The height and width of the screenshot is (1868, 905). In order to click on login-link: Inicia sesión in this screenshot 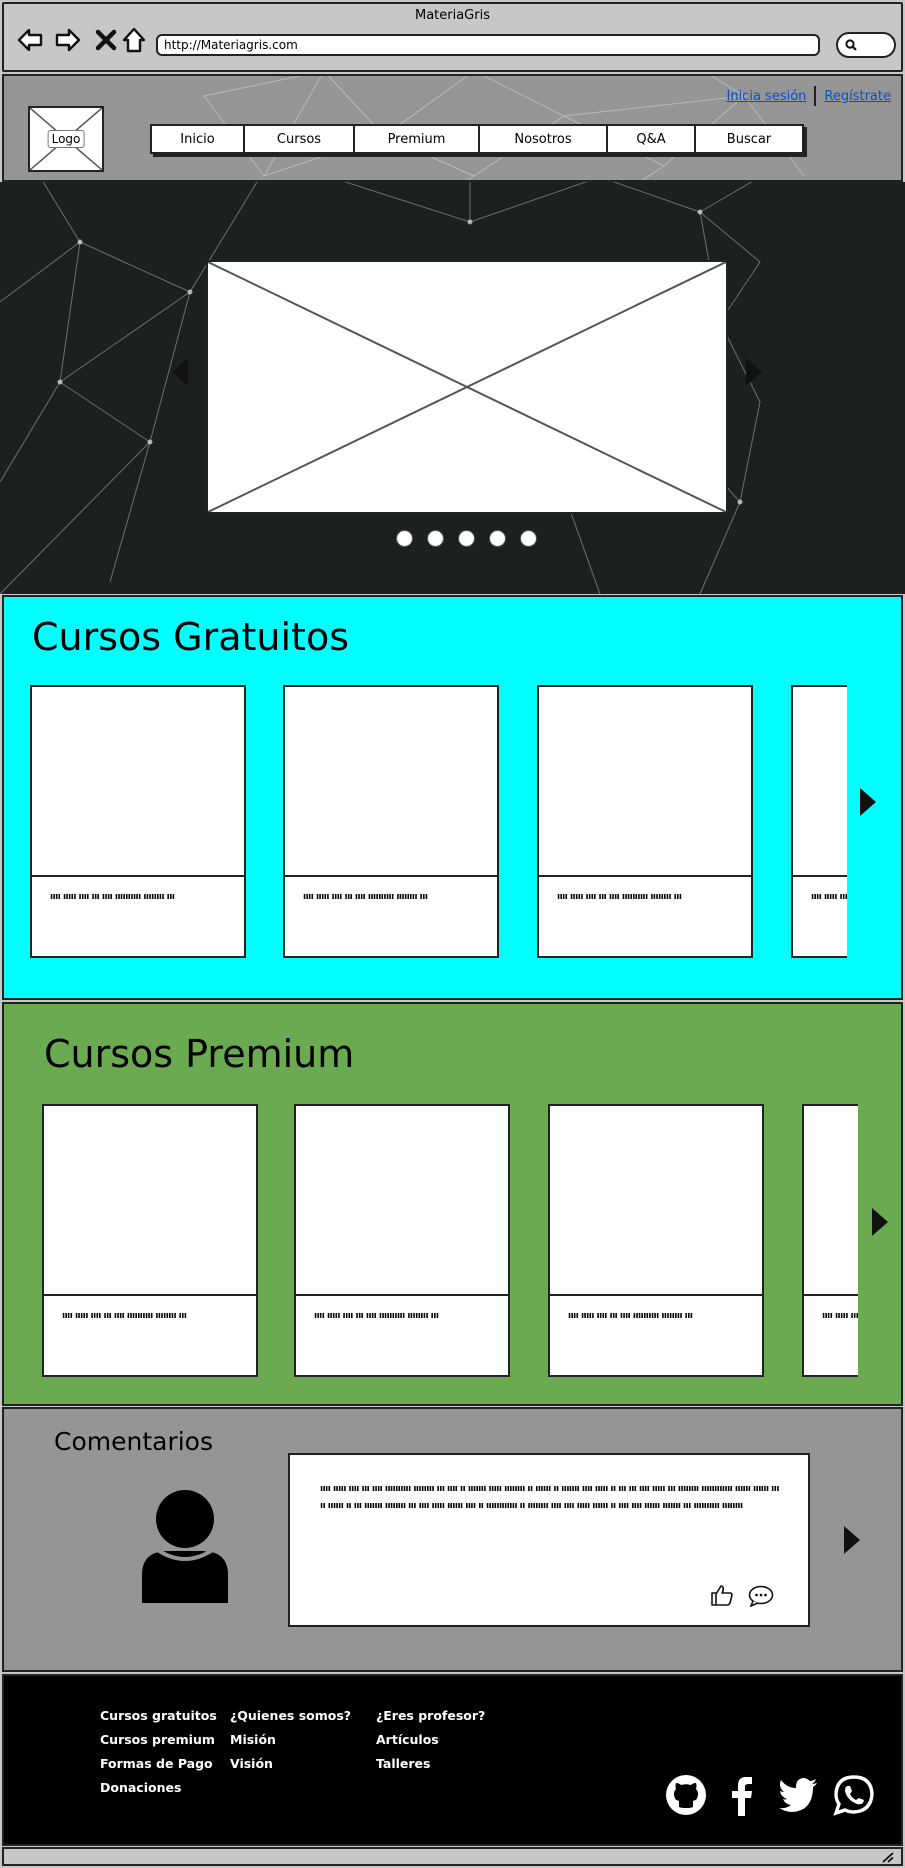, I will do `click(767, 96)`.